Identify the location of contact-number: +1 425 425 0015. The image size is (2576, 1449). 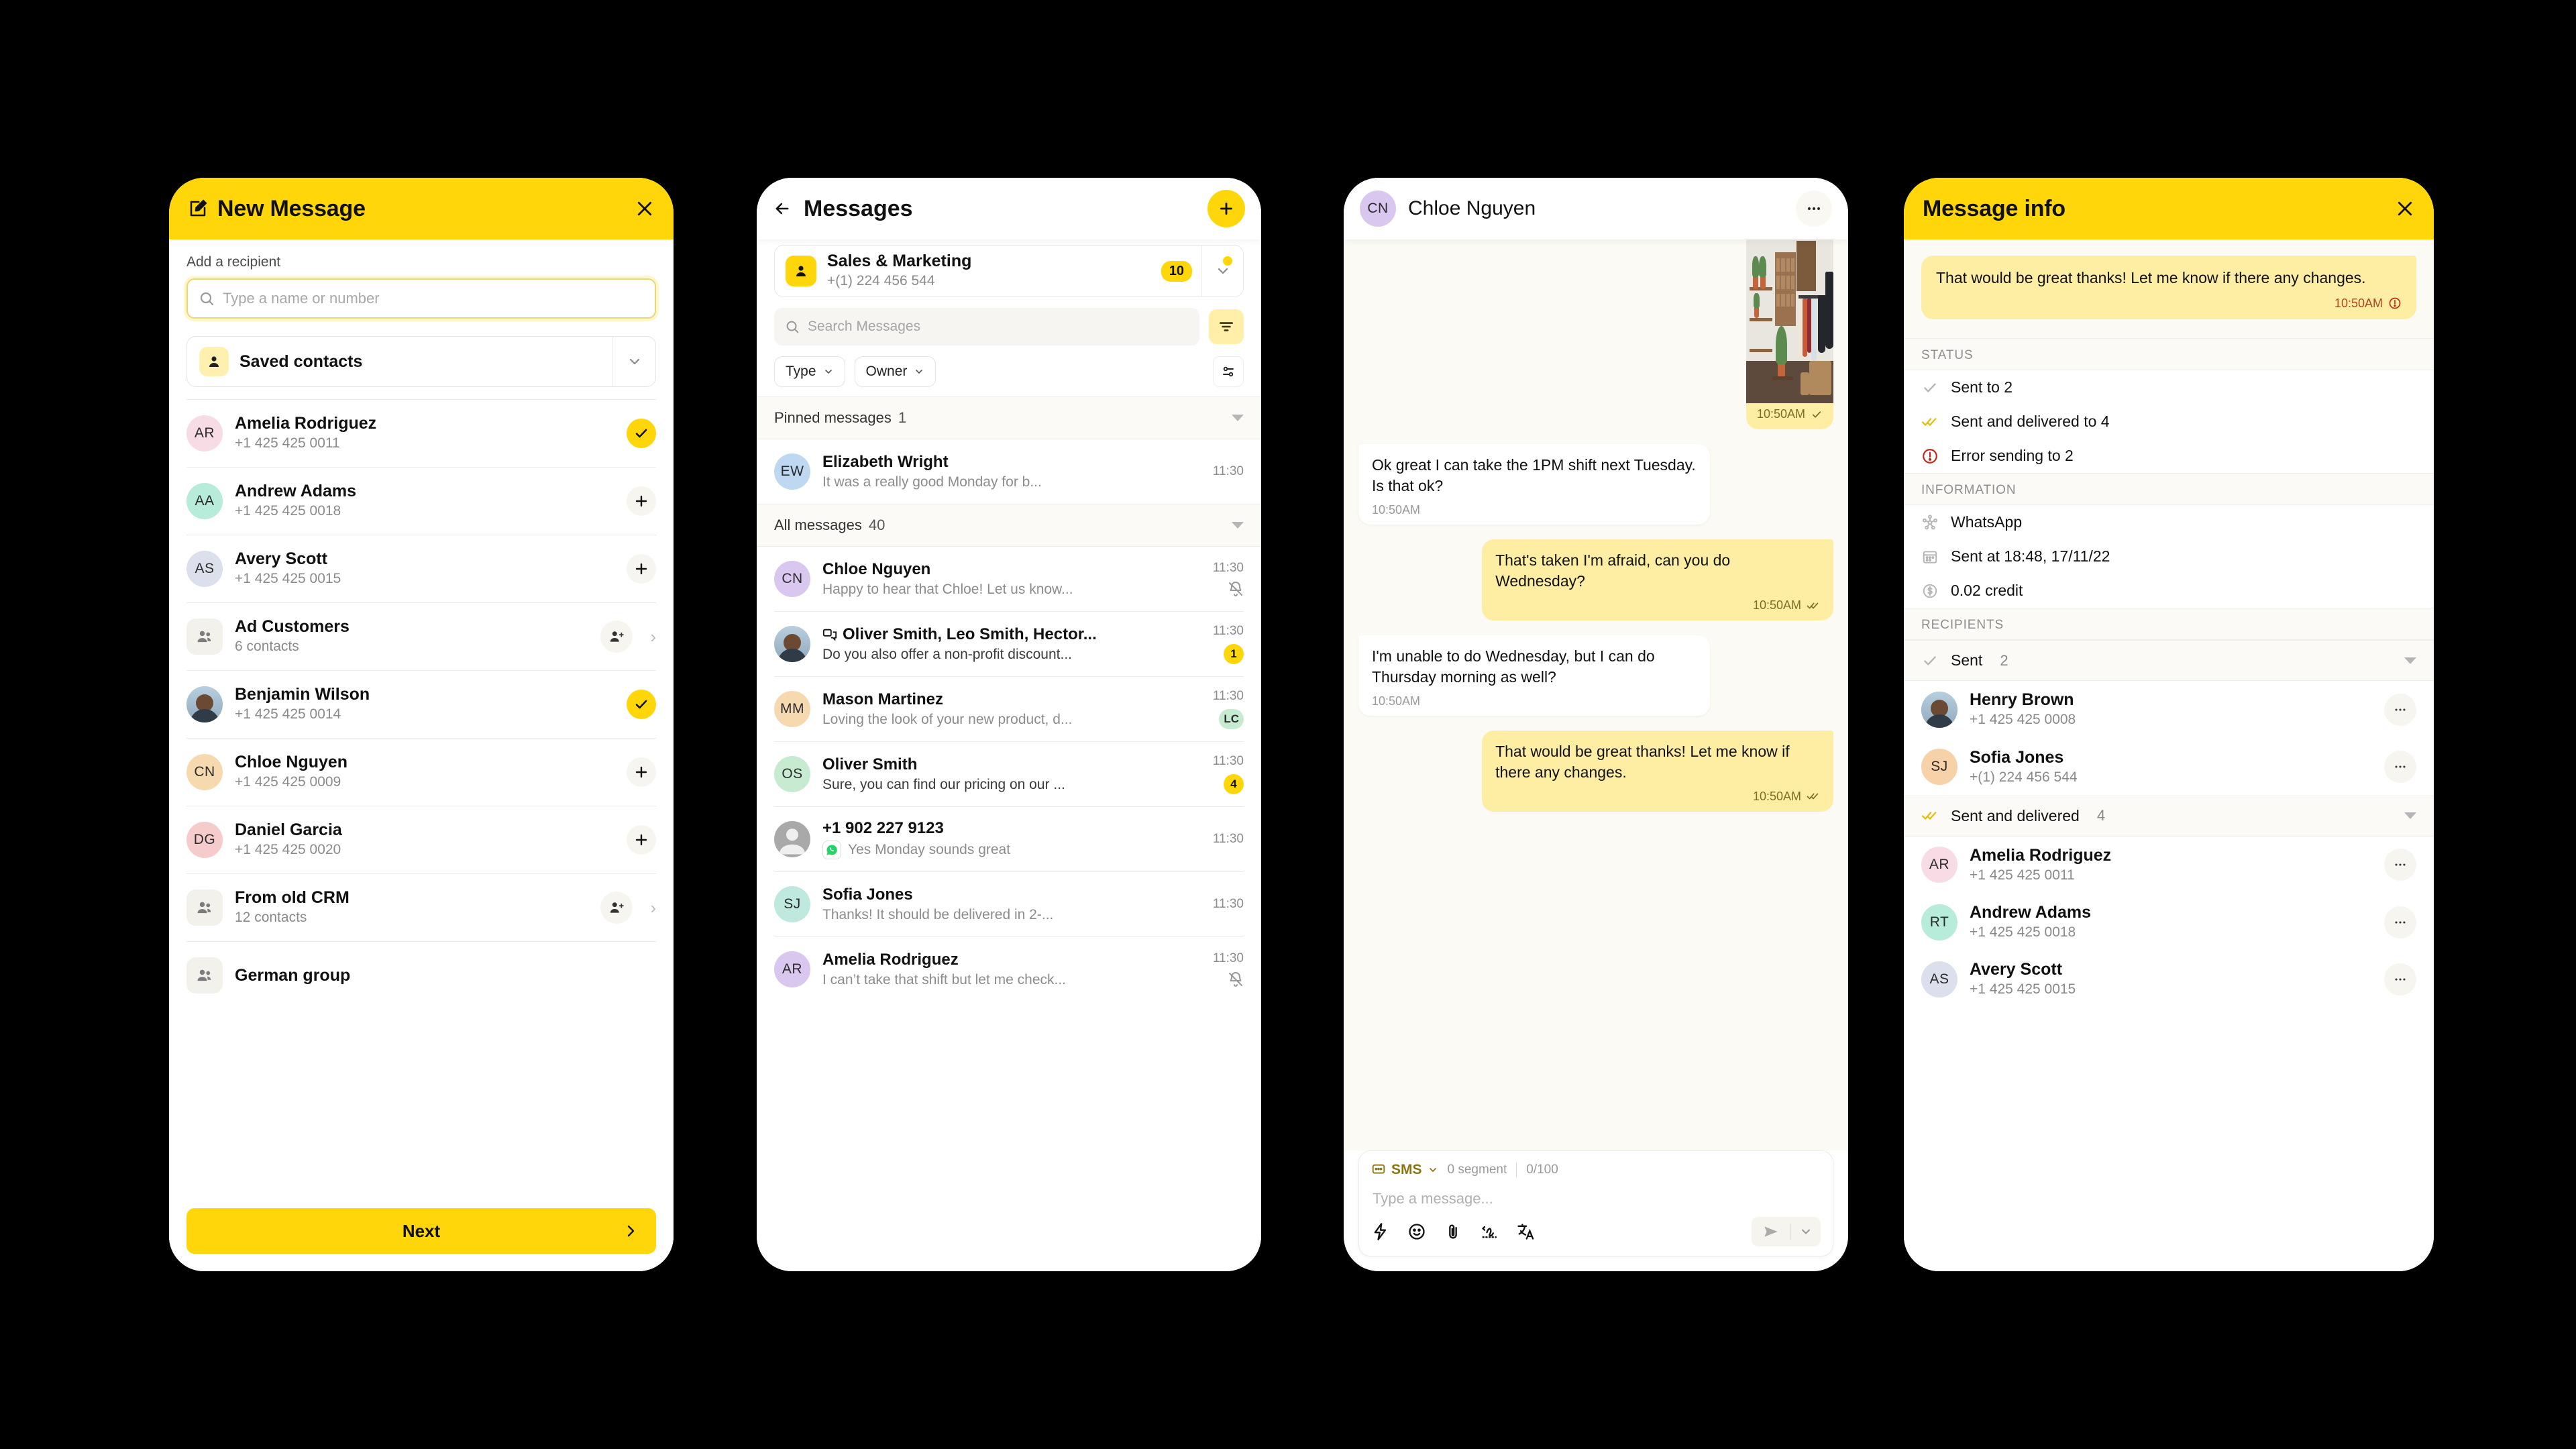
(288, 579).